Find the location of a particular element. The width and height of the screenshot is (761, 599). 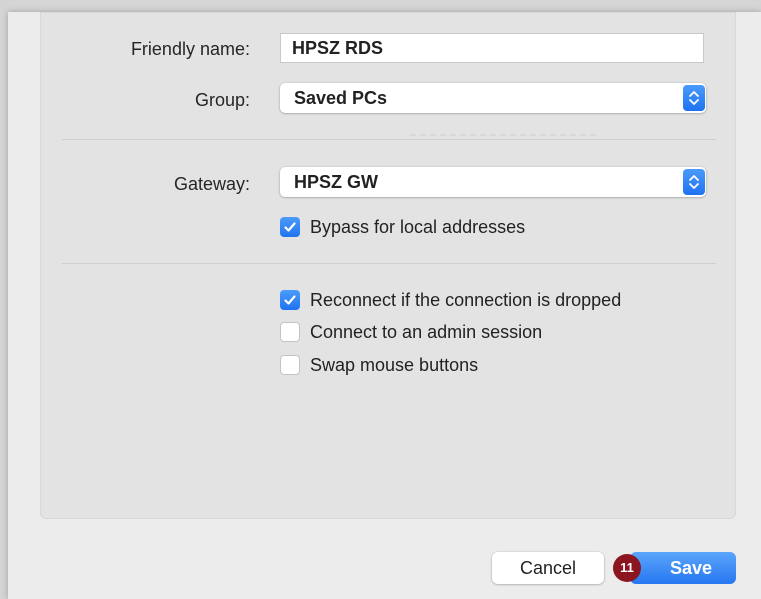

admin-session-option: Connect to an admin session is located at coordinates (411, 332).